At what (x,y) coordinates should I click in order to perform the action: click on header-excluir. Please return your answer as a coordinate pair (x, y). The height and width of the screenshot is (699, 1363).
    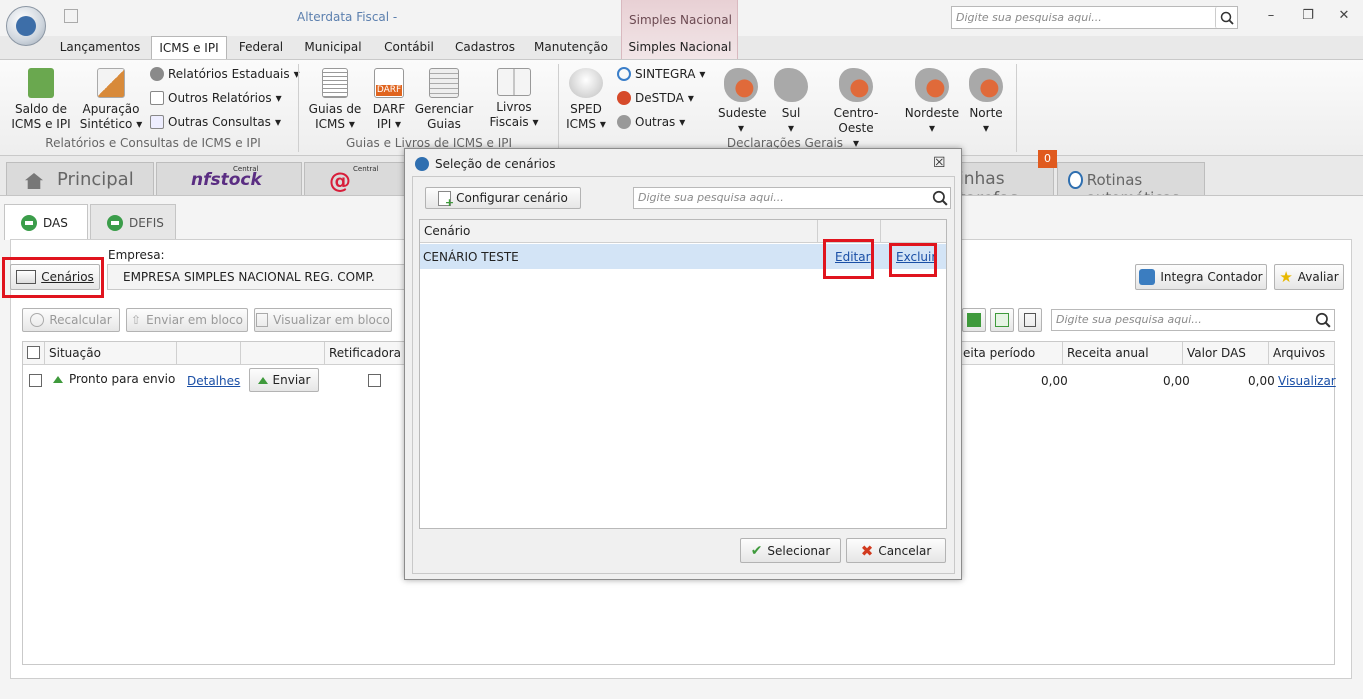
    Looking at the image, I should click on (913, 231).